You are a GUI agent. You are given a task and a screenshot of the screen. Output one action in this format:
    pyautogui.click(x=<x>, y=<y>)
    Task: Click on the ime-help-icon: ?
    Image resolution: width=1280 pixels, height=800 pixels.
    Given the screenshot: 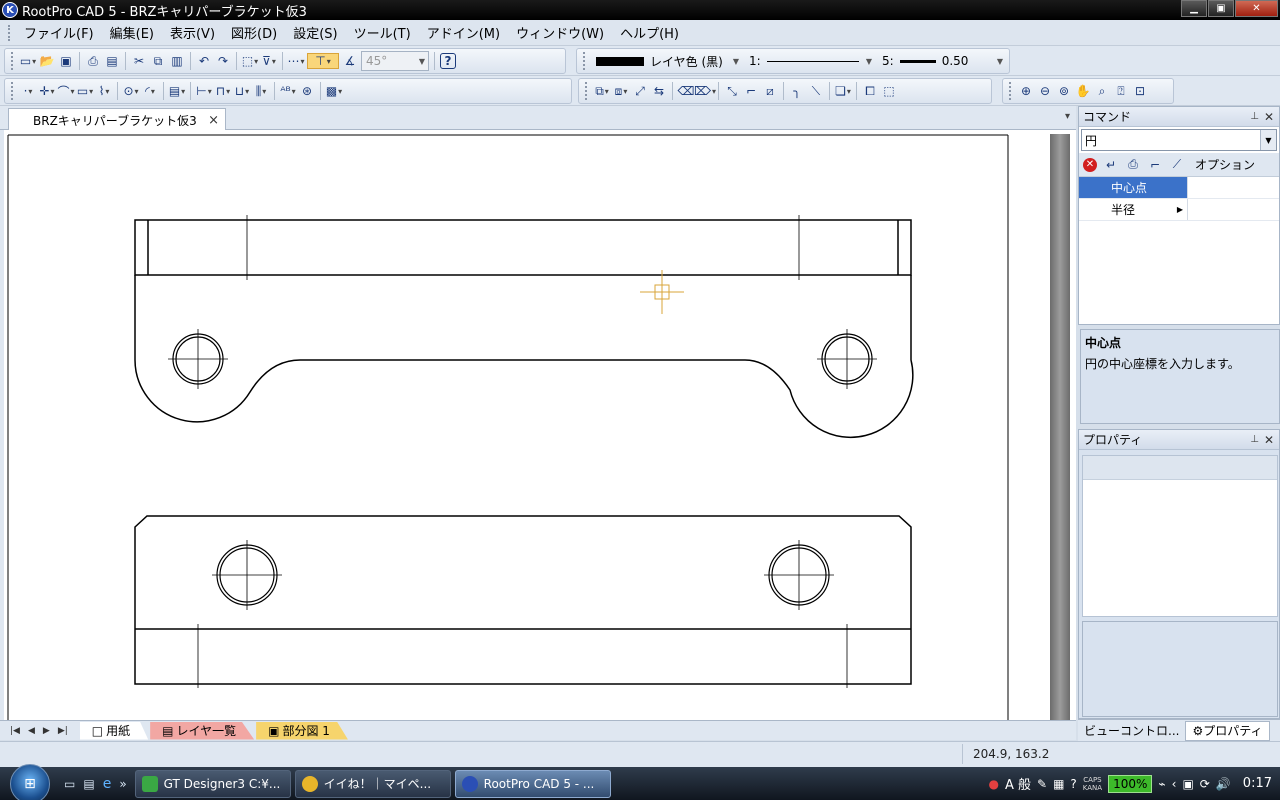 What is the action you would take?
    pyautogui.click(x=1073, y=784)
    